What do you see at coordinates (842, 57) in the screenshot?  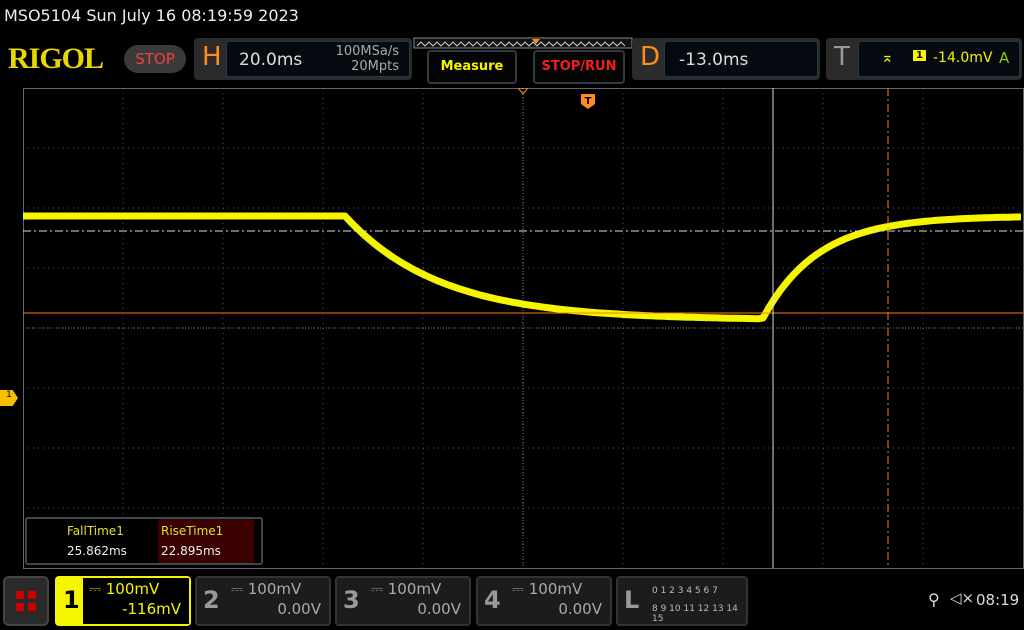 I see `trigger-label: T` at bounding box center [842, 57].